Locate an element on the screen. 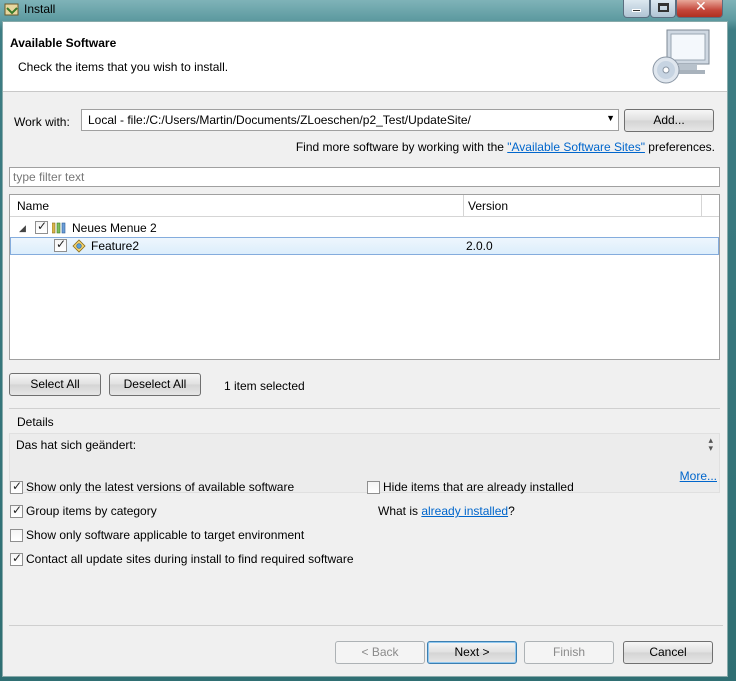 The image size is (736, 681). footer-divider is located at coordinates (366, 625).